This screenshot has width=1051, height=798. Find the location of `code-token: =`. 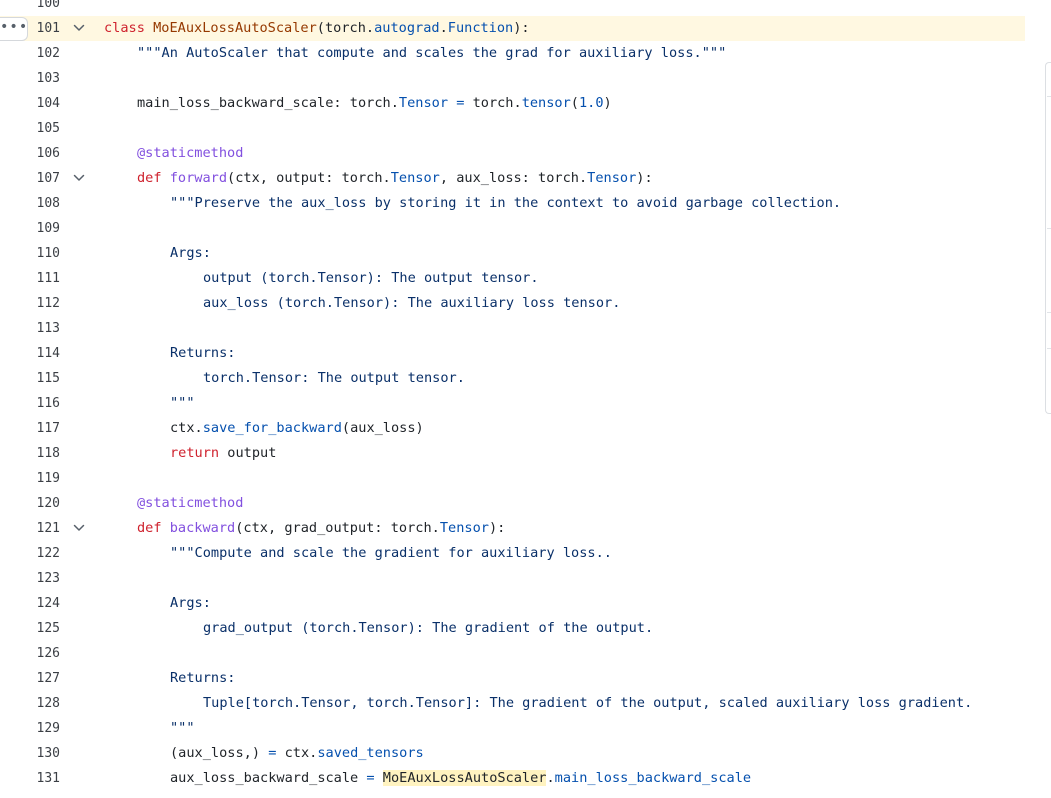

code-token: = is located at coordinates (370, 778).